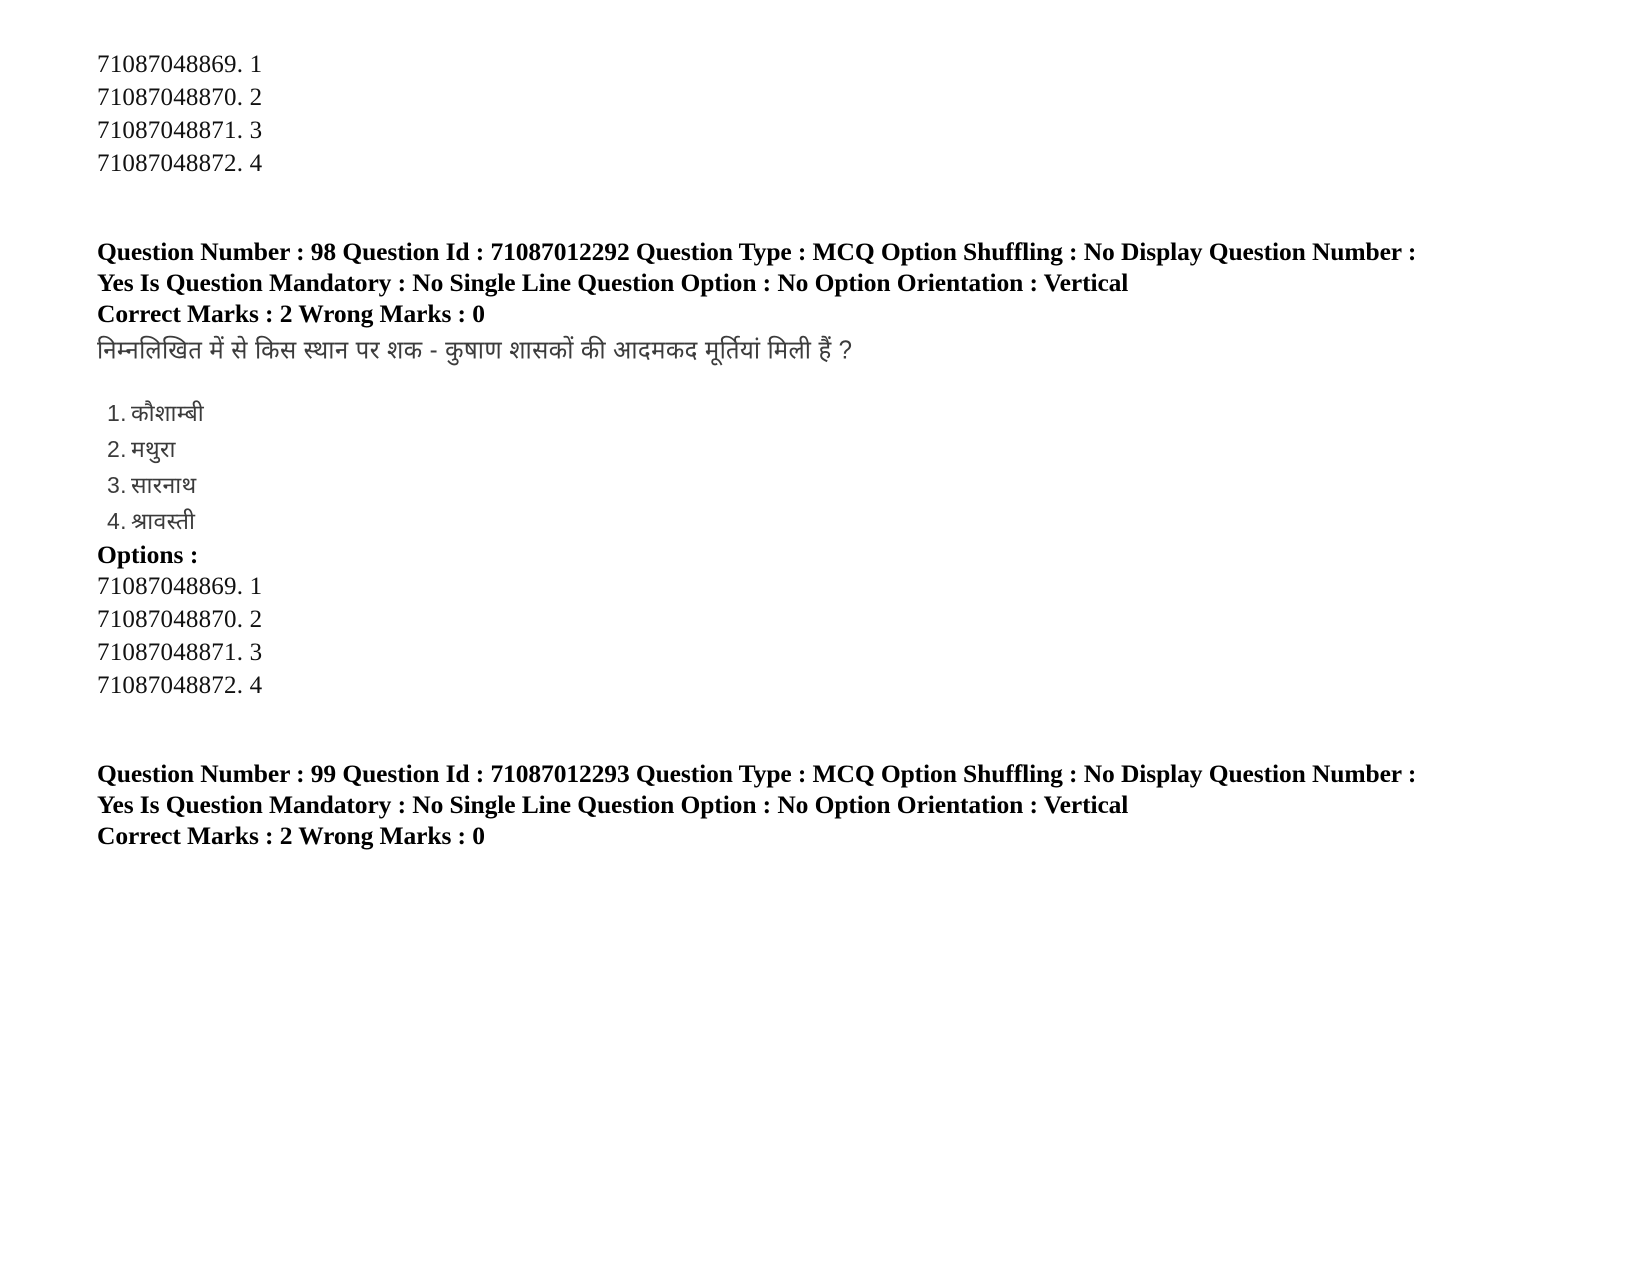 Image resolution: width=1650 pixels, height=1275 pixels. Describe the element at coordinates (163, 521) in the screenshot. I see `choice-label: श्रावस्ती` at that location.